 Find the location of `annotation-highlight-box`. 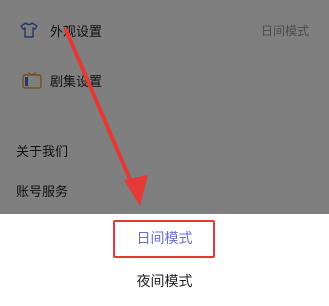

annotation-highlight-box is located at coordinates (164, 239).